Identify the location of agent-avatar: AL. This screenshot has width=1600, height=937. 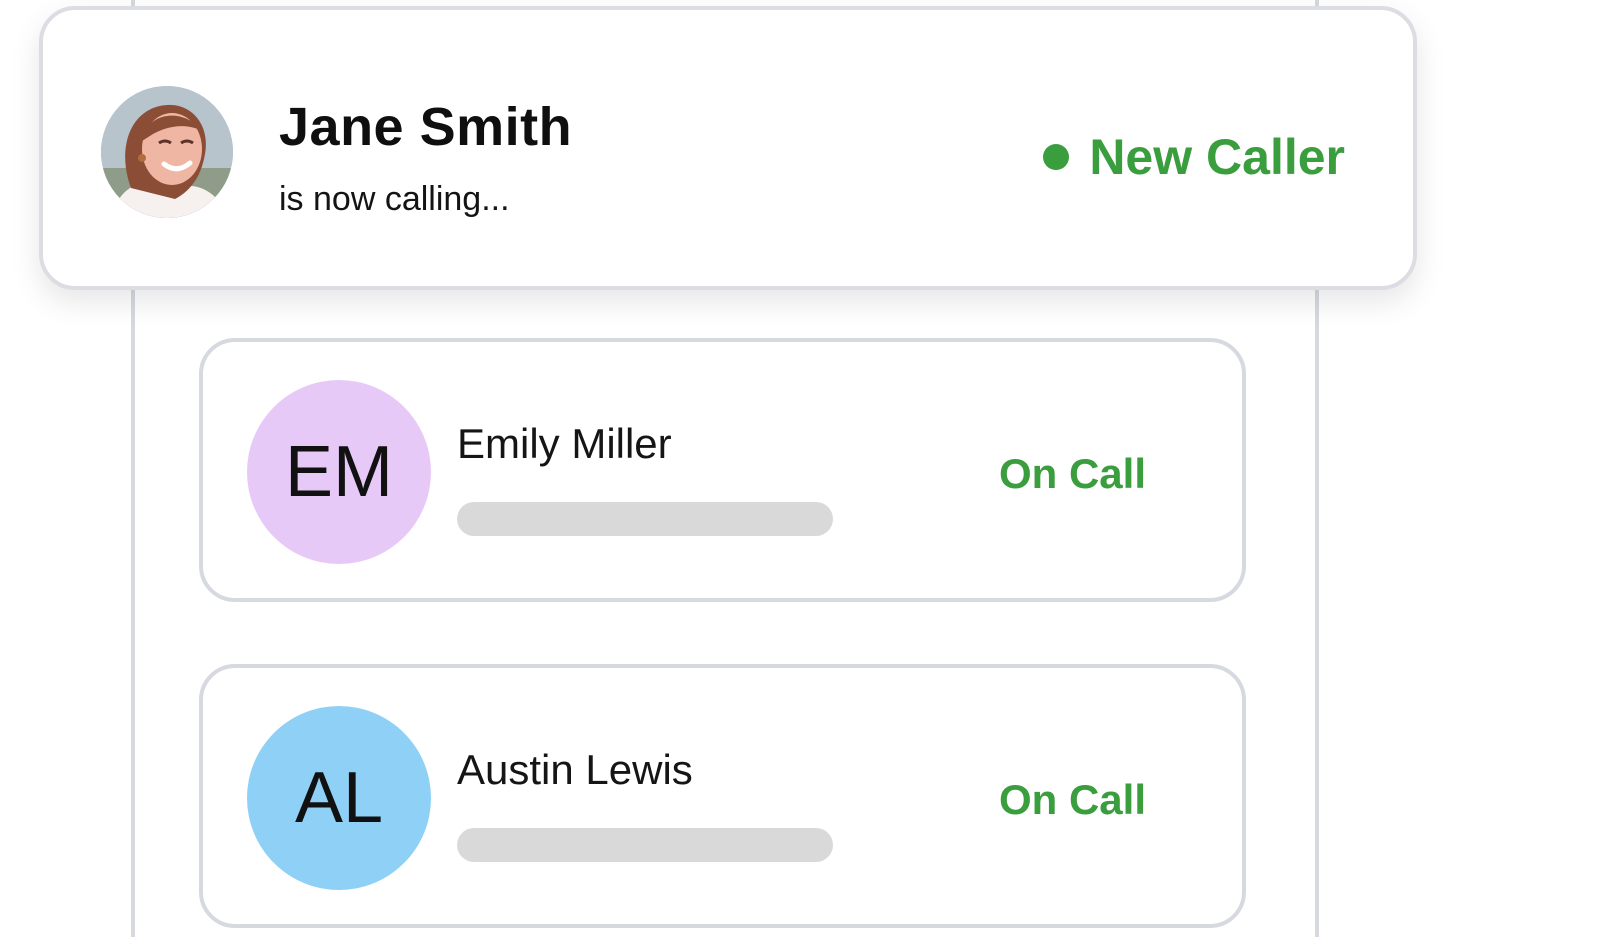
(339, 798).